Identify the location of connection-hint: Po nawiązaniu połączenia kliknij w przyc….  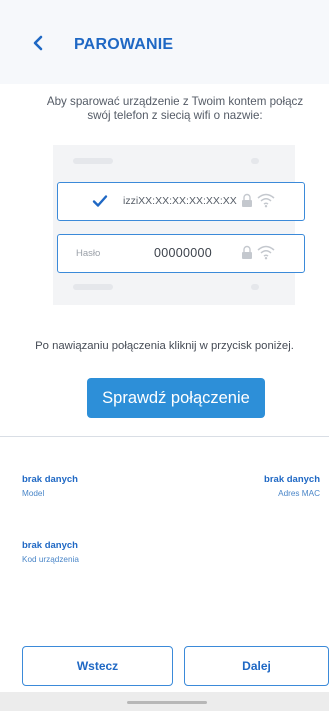
(164, 346).